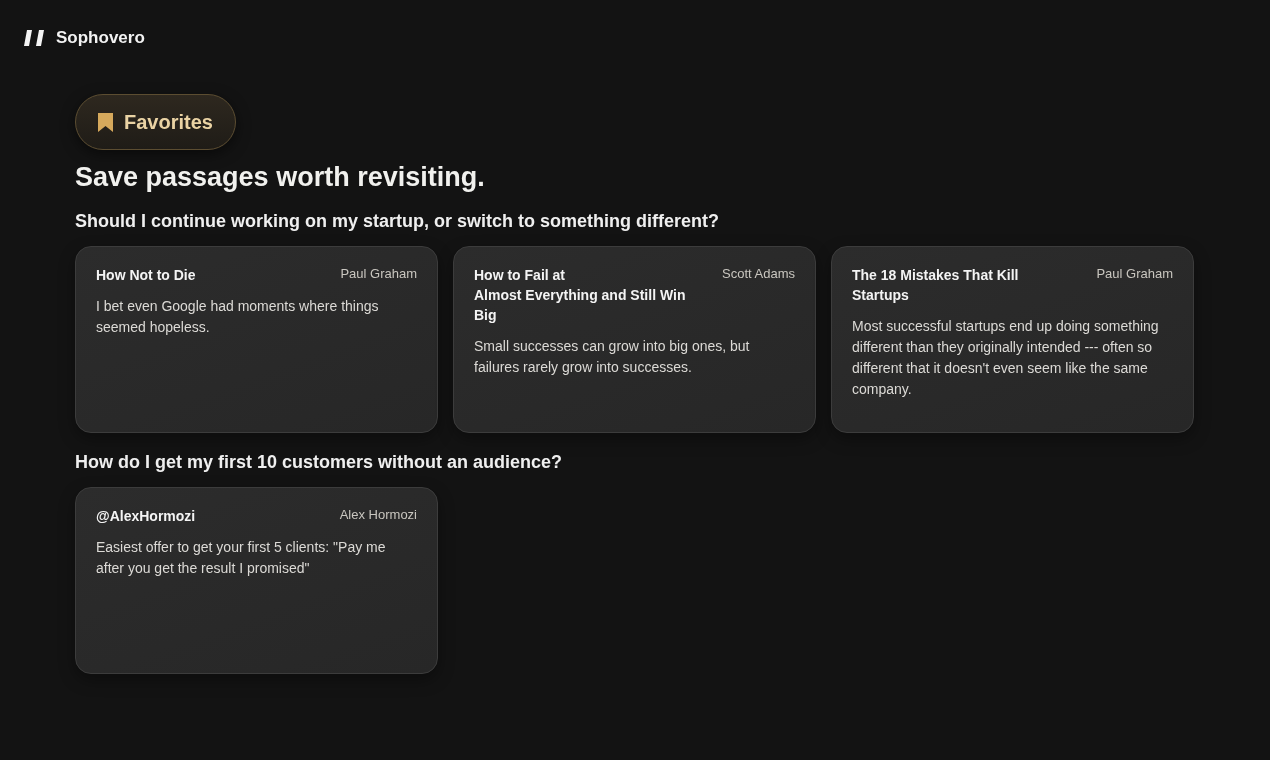 This screenshot has height=760, width=1270. I want to click on passage-card: How to Fail at Almost Everything and Still Win Big Scott Adams Small successes can grow into big ones, but failures rarely grow into successes., so click(634, 339).